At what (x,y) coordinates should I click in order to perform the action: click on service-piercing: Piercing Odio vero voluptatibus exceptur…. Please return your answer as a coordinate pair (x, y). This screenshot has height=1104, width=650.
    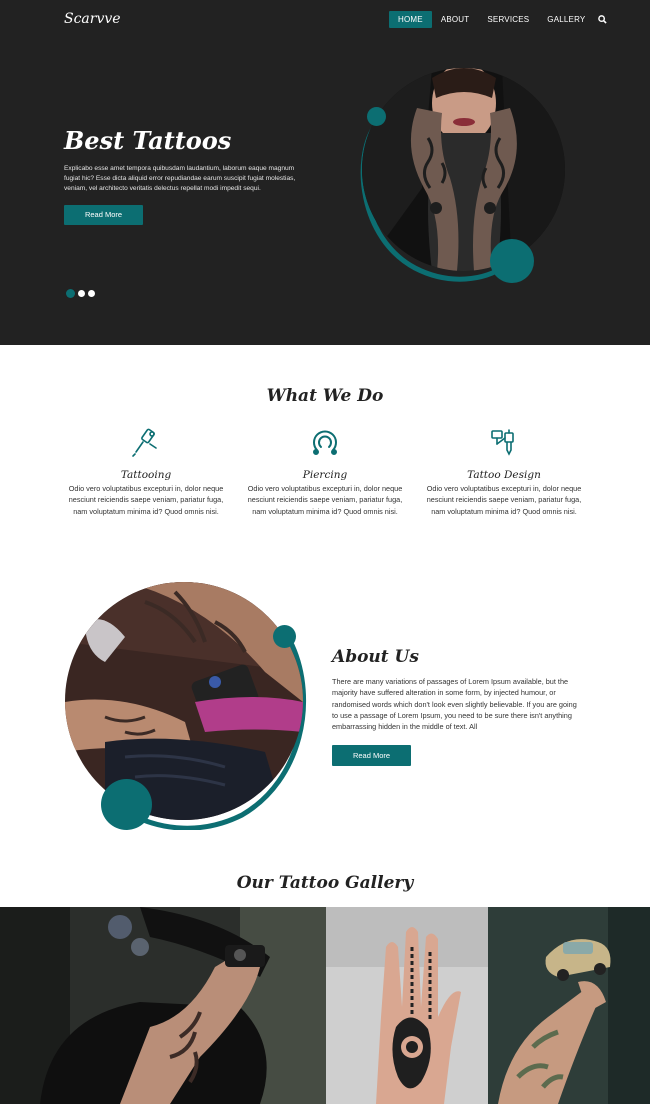
    Looking at the image, I should click on (325, 471).